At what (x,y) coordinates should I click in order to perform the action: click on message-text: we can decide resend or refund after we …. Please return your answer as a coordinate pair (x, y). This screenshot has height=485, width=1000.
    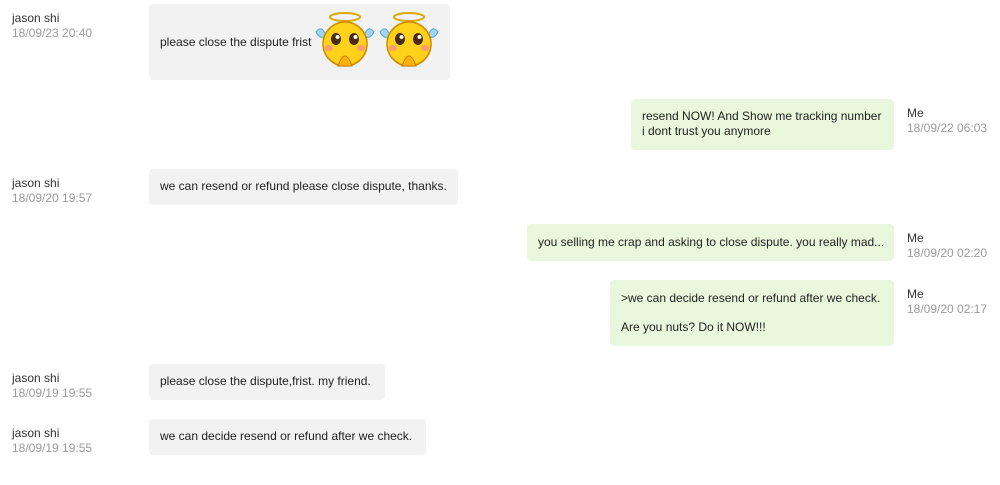
    Looking at the image, I should click on (286, 436).